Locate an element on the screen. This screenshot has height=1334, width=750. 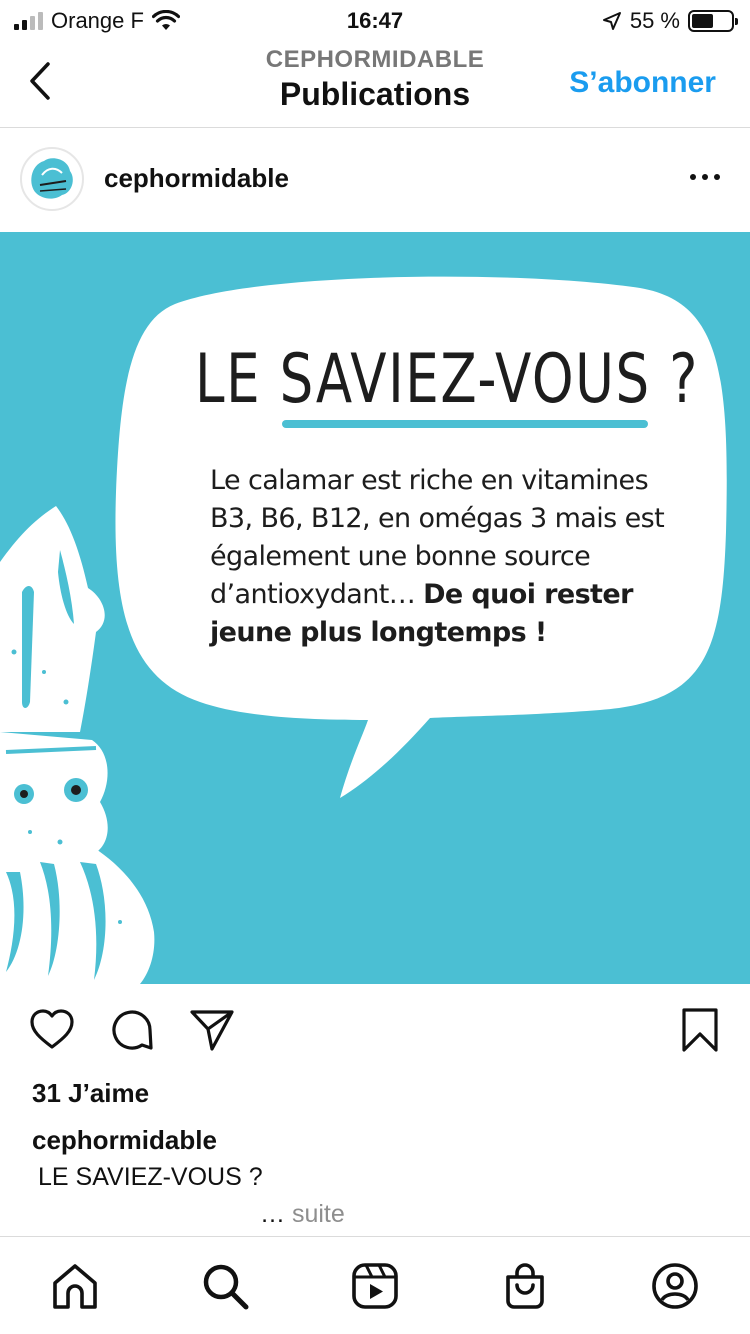
battery-percent: 55 % is located at coordinates (654, 20).